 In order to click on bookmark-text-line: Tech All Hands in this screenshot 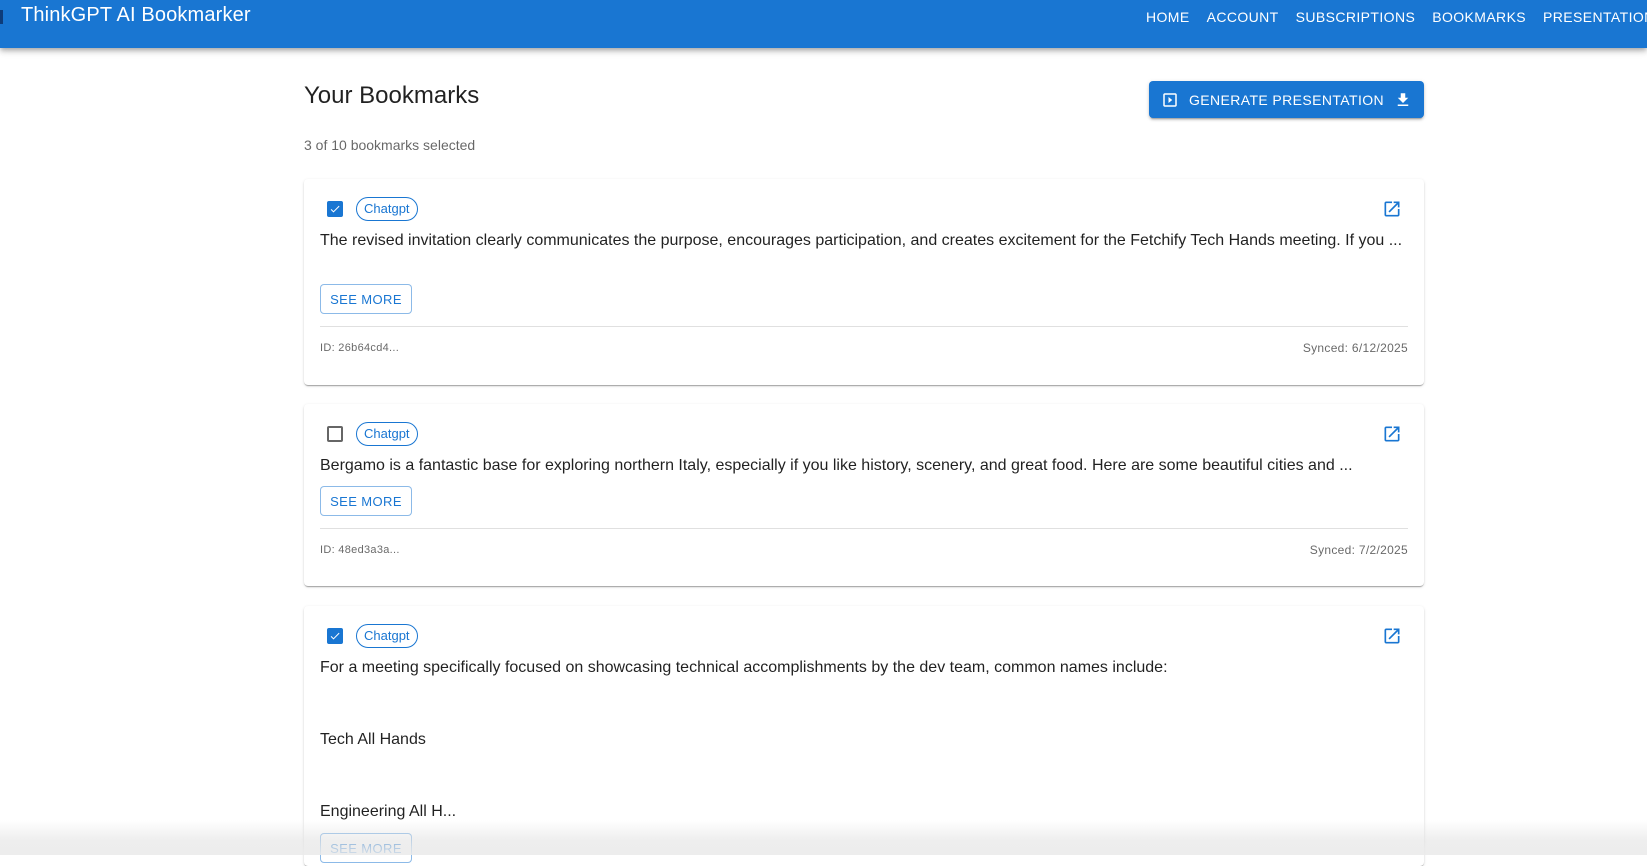, I will do `click(373, 739)`.